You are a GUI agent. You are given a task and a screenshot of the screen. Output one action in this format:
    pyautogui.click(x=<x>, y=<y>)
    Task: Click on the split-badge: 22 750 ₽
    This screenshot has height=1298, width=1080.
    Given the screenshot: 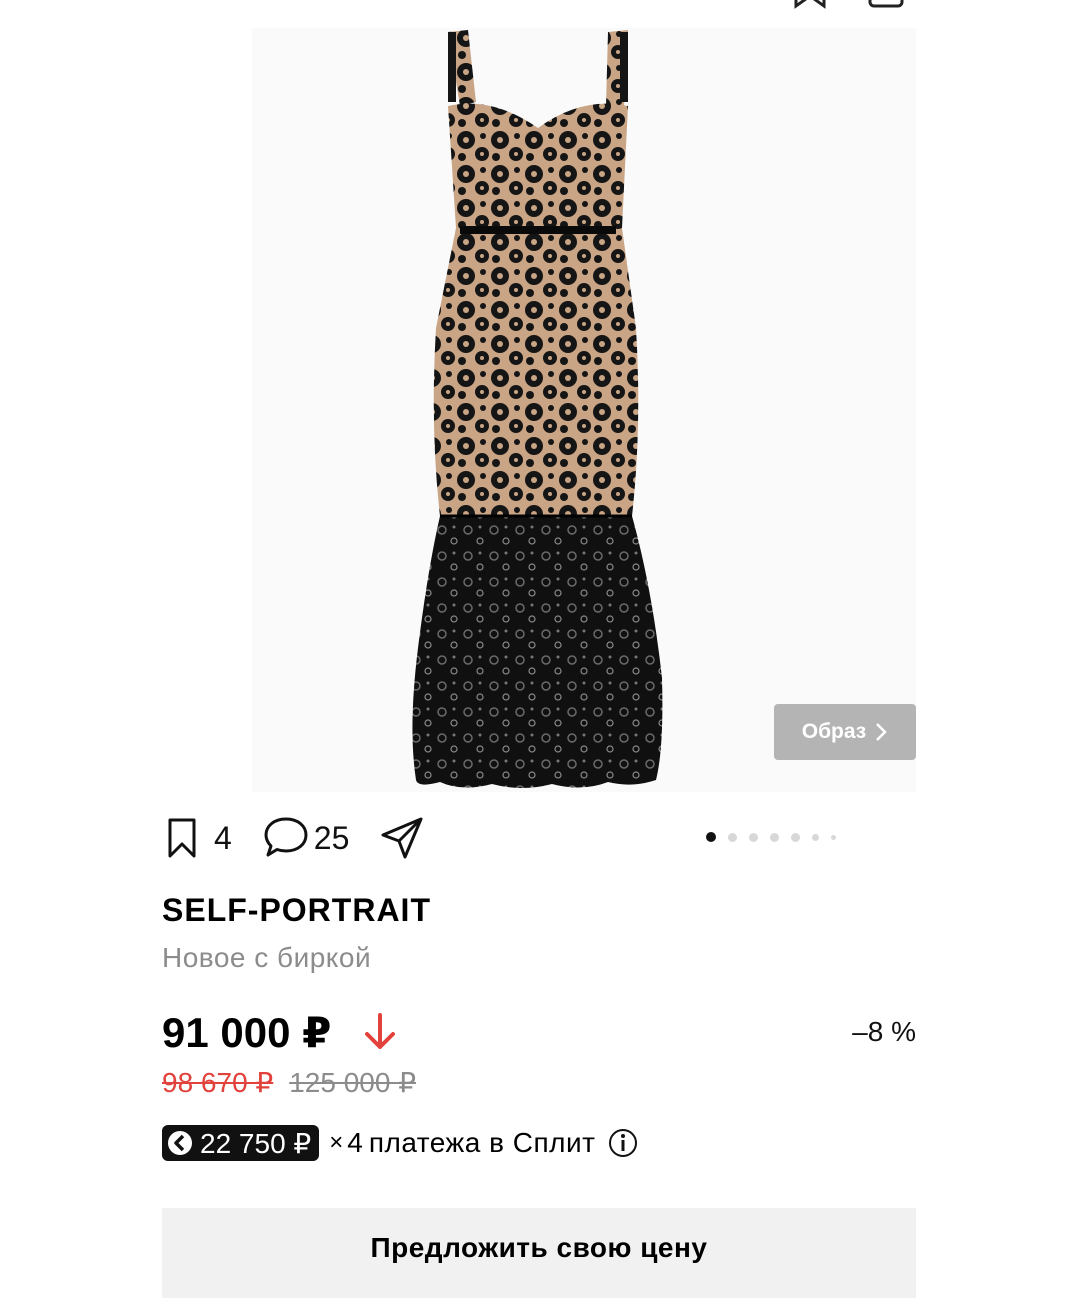 What is the action you would take?
    pyautogui.click(x=241, y=1143)
    